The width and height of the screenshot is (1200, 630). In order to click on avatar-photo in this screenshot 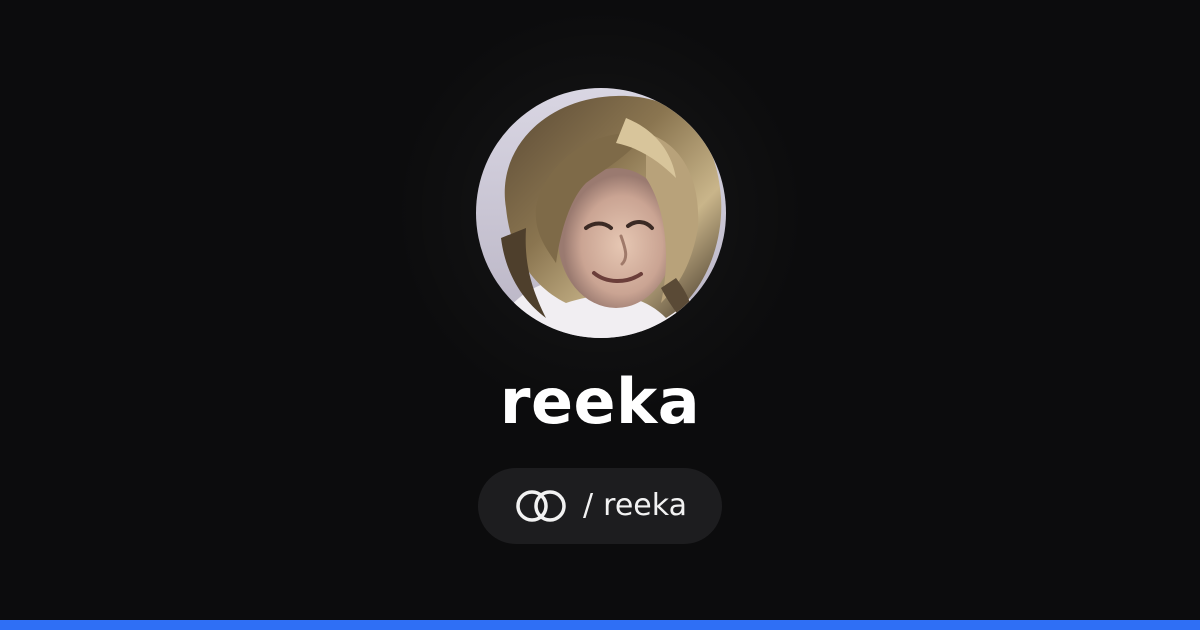, I will do `click(601, 213)`.